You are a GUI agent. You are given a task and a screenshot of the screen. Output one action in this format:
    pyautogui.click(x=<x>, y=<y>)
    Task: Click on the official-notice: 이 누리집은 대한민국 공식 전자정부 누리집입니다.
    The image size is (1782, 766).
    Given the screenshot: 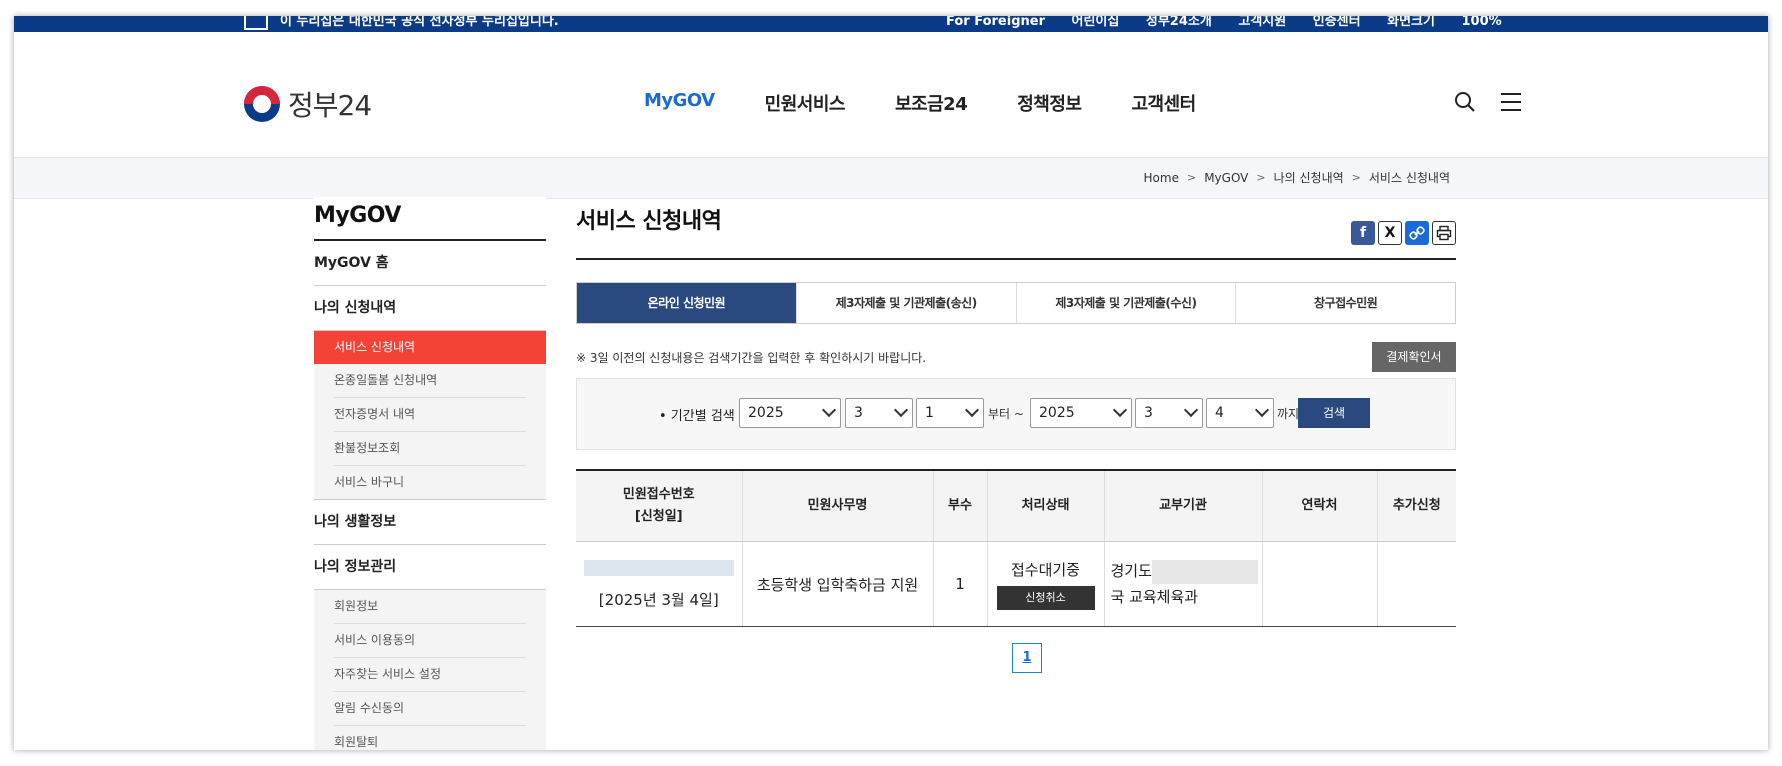 What is the action you would take?
    pyautogui.click(x=401, y=23)
    